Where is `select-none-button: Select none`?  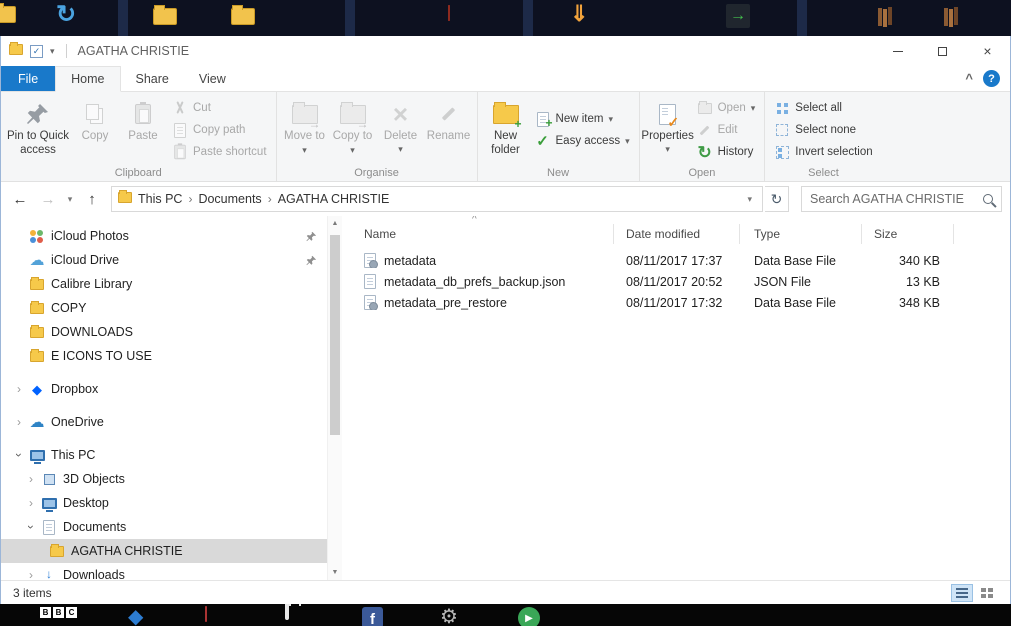 select-none-button: Select none is located at coordinates (823, 130).